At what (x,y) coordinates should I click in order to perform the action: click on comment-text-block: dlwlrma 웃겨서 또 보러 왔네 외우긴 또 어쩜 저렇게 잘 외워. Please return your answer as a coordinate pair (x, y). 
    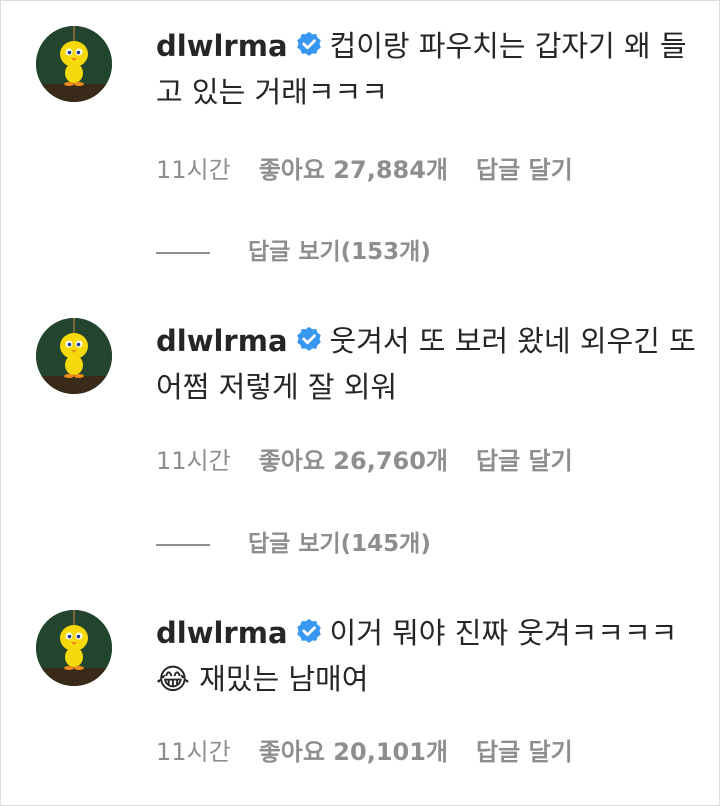
    Looking at the image, I should click on (428, 364).